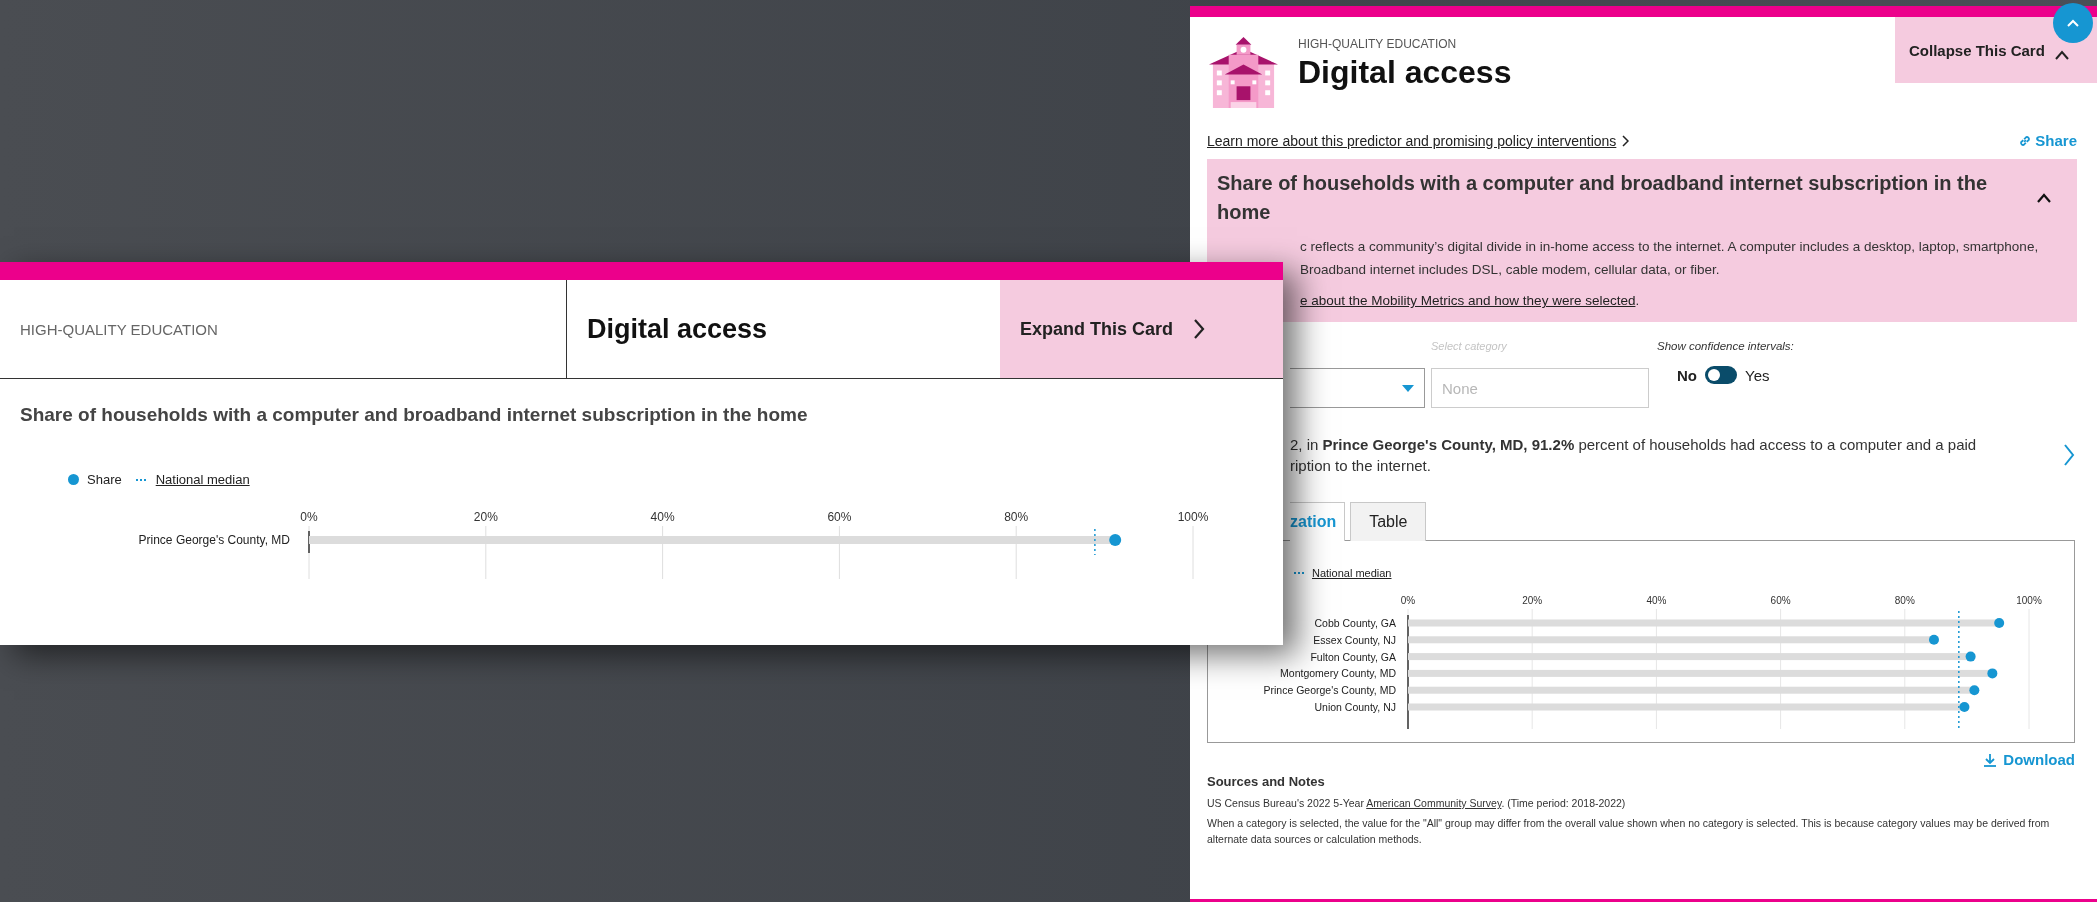 The image size is (2097, 902). I want to click on source-text: US Census Bureau's 2022 5-Year American Community Survey. (Time period: 2018-2022), so click(1417, 803).